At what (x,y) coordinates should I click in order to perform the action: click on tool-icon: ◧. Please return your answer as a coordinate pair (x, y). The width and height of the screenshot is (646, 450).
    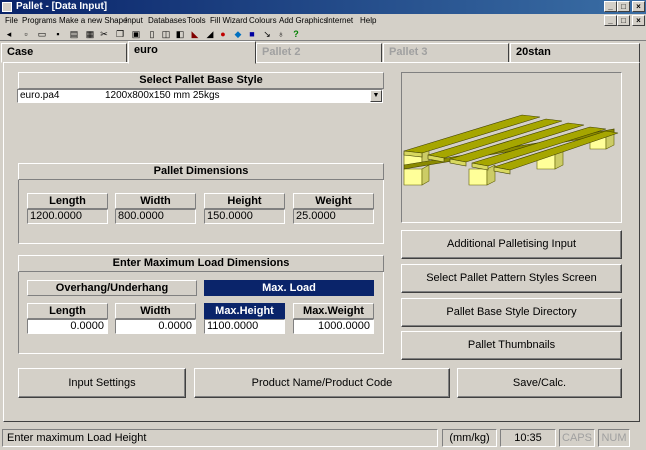
    Looking at the image, I should click on (180, 34).